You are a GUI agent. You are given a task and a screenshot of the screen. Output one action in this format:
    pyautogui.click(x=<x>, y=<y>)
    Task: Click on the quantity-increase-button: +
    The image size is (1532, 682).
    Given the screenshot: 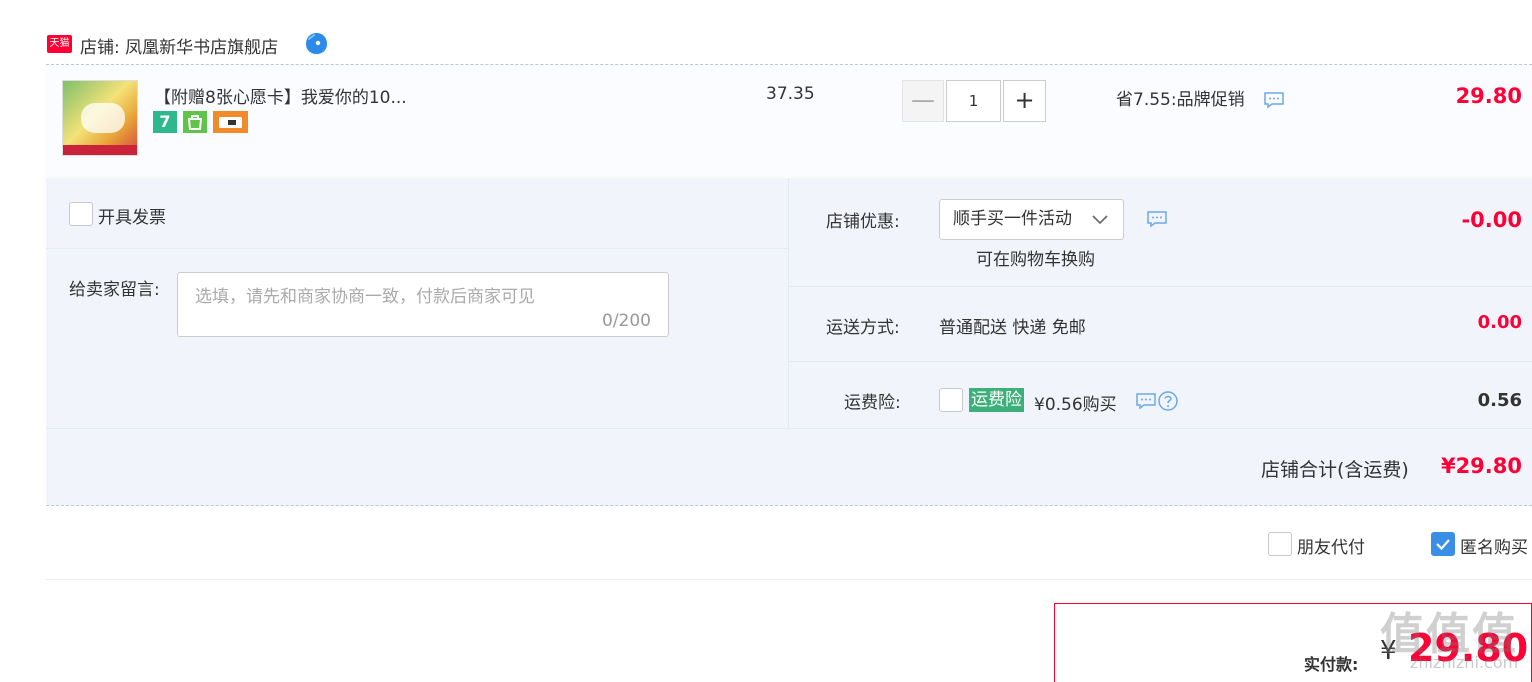 What is the action you would take?
    pyautogui.click(x=1024, y=101)
    